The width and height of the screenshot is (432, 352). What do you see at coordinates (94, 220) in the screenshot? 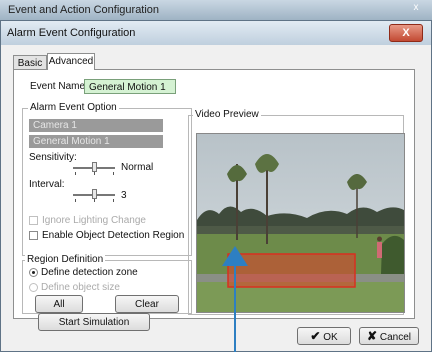
I see `ignore-lighting-label: Ignore Lighting Change` at bounding box center [94, 220].